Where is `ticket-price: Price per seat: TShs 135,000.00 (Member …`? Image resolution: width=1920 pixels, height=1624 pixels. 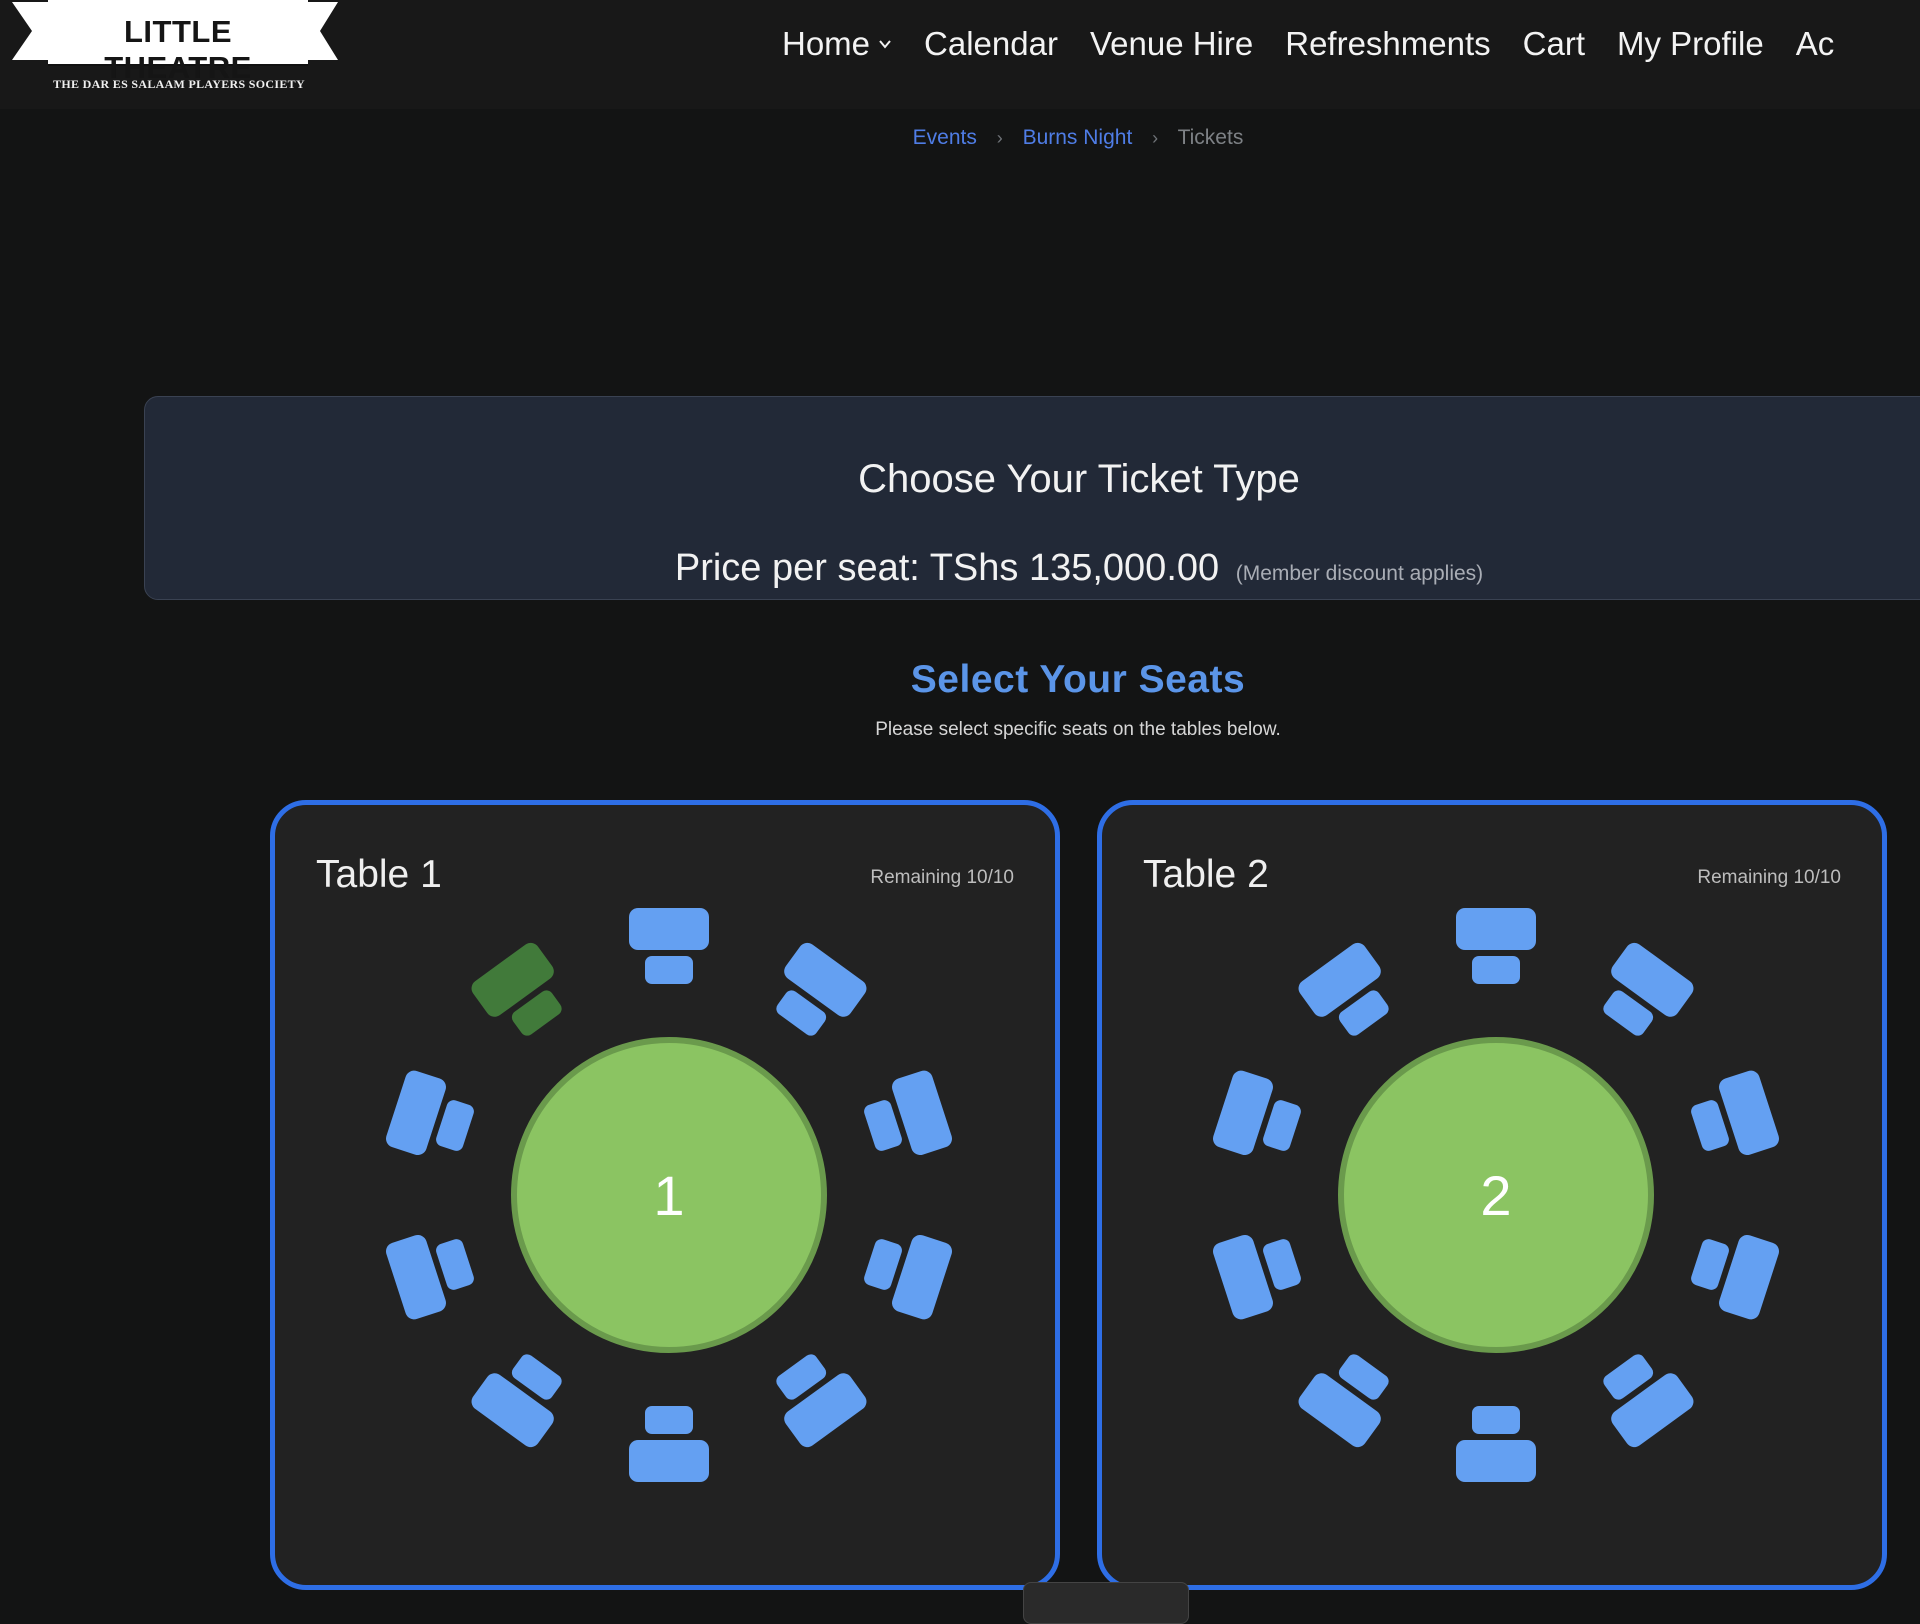 ticket-price: Price per seat: TShs 135,000.00 (Member … is located at coordinates (1032, 568).